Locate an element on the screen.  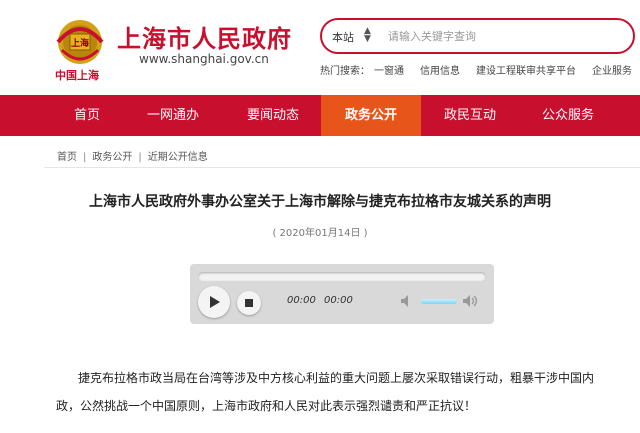
main-nav: 首页 一网通办 要闻动态 政务公开 政民互动 公众服务 is located at coordinates (320, 115).